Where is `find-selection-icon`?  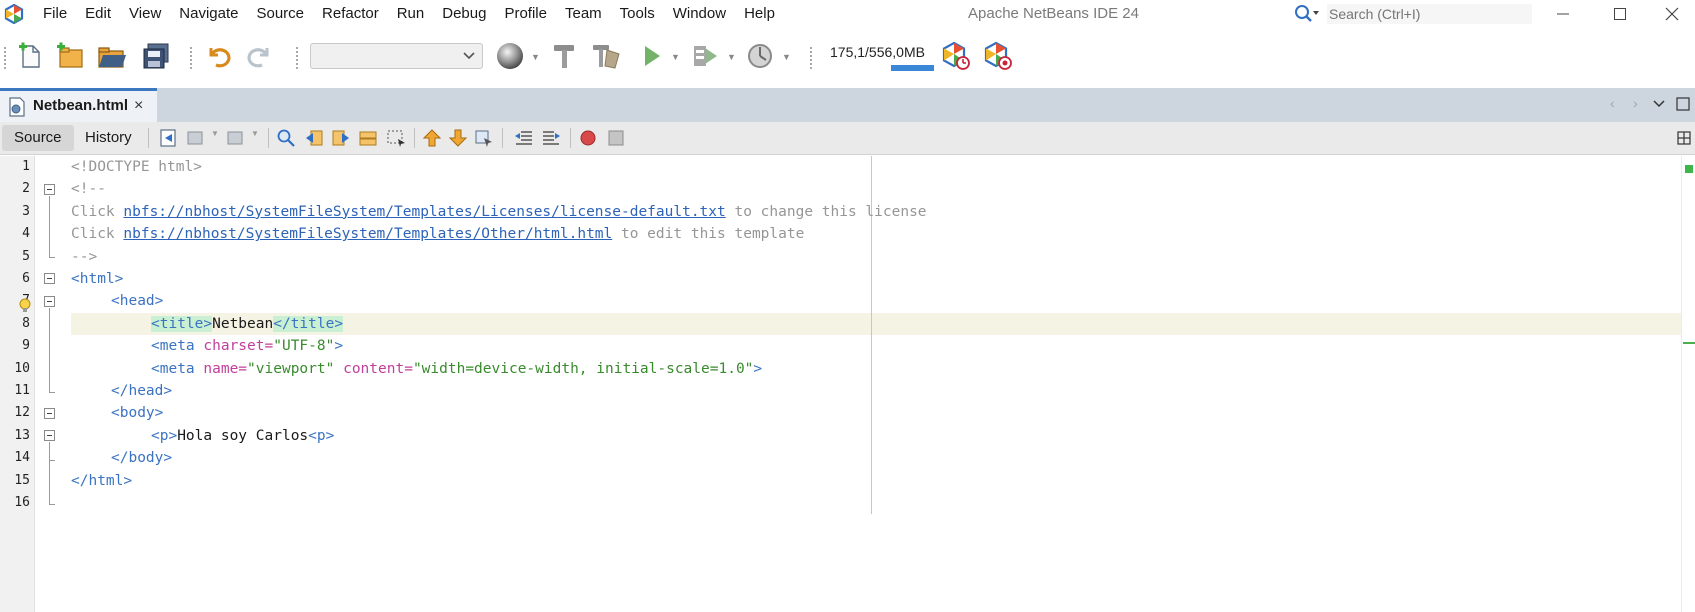 find-selection-icon is located at coordinates (286, 138).